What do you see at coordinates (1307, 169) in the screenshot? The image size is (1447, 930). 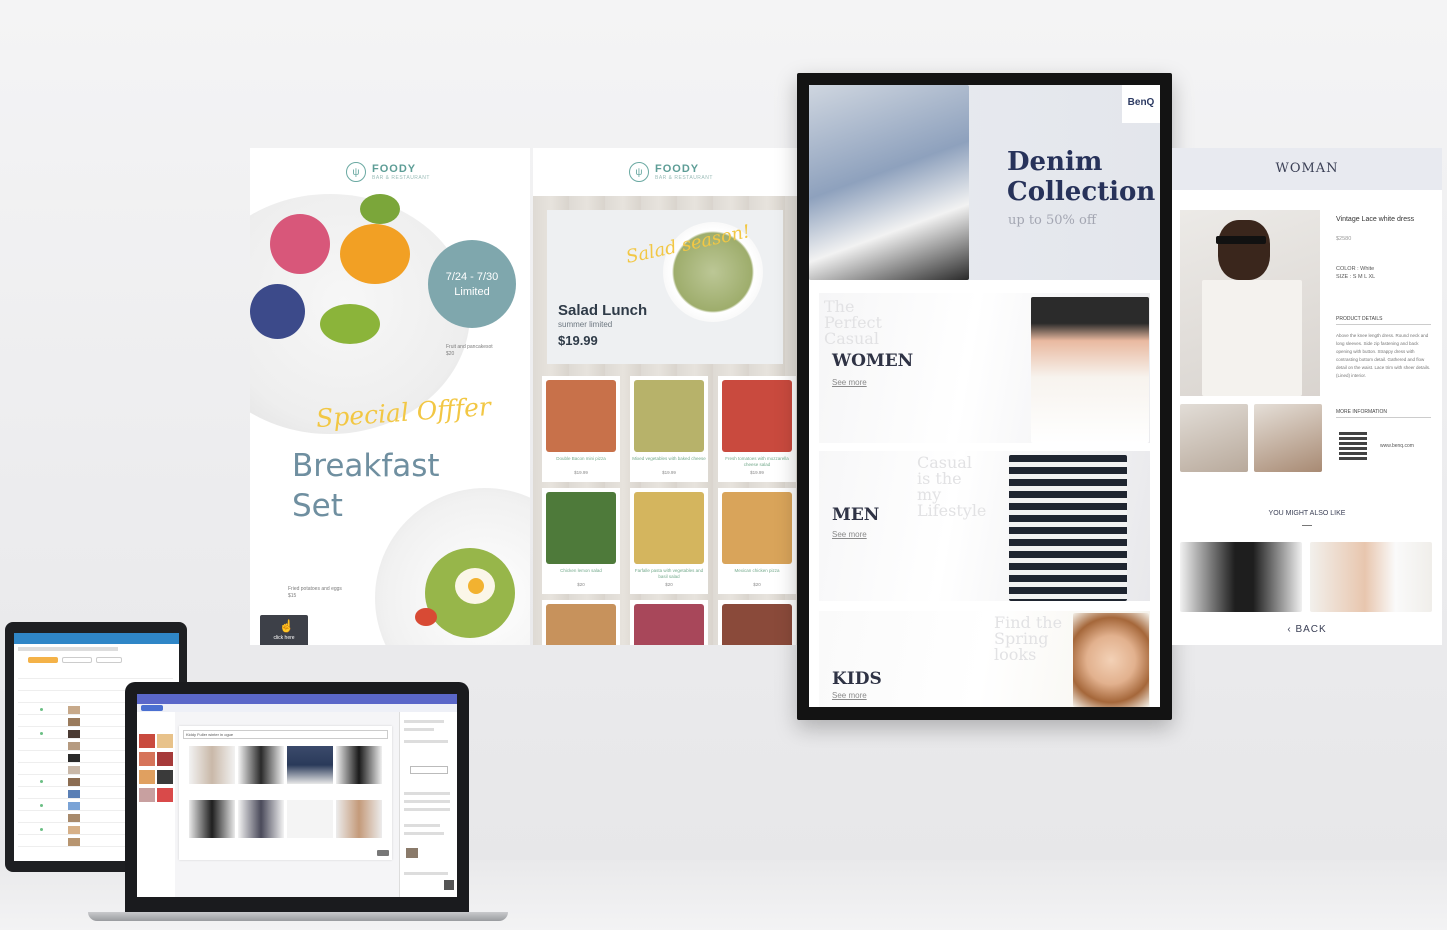 I see `woman-page-title: WOMAN` at bounding box center [1307, 169].